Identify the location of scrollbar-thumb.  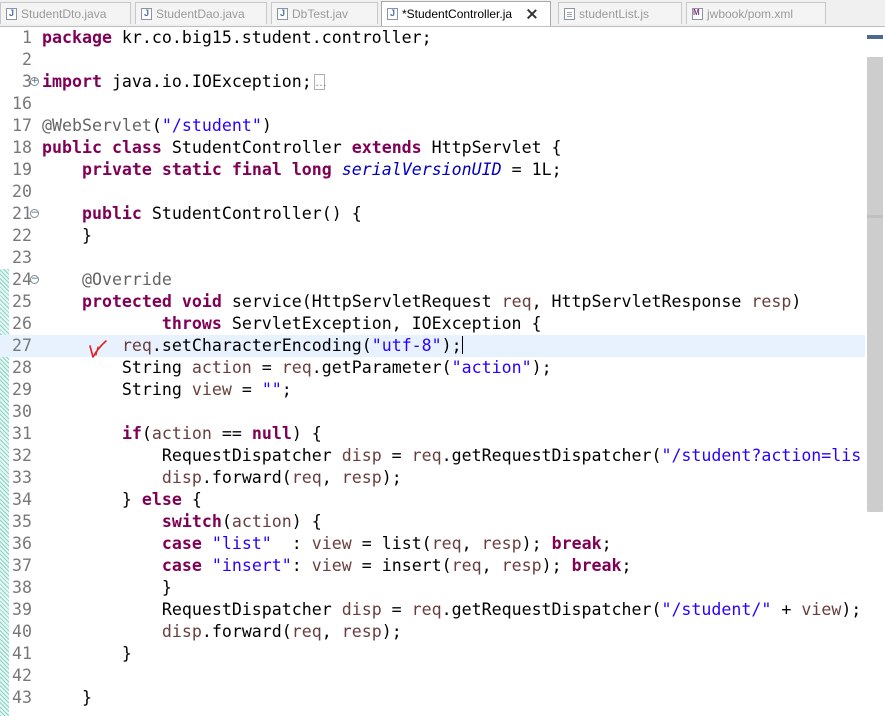
(875, 284).